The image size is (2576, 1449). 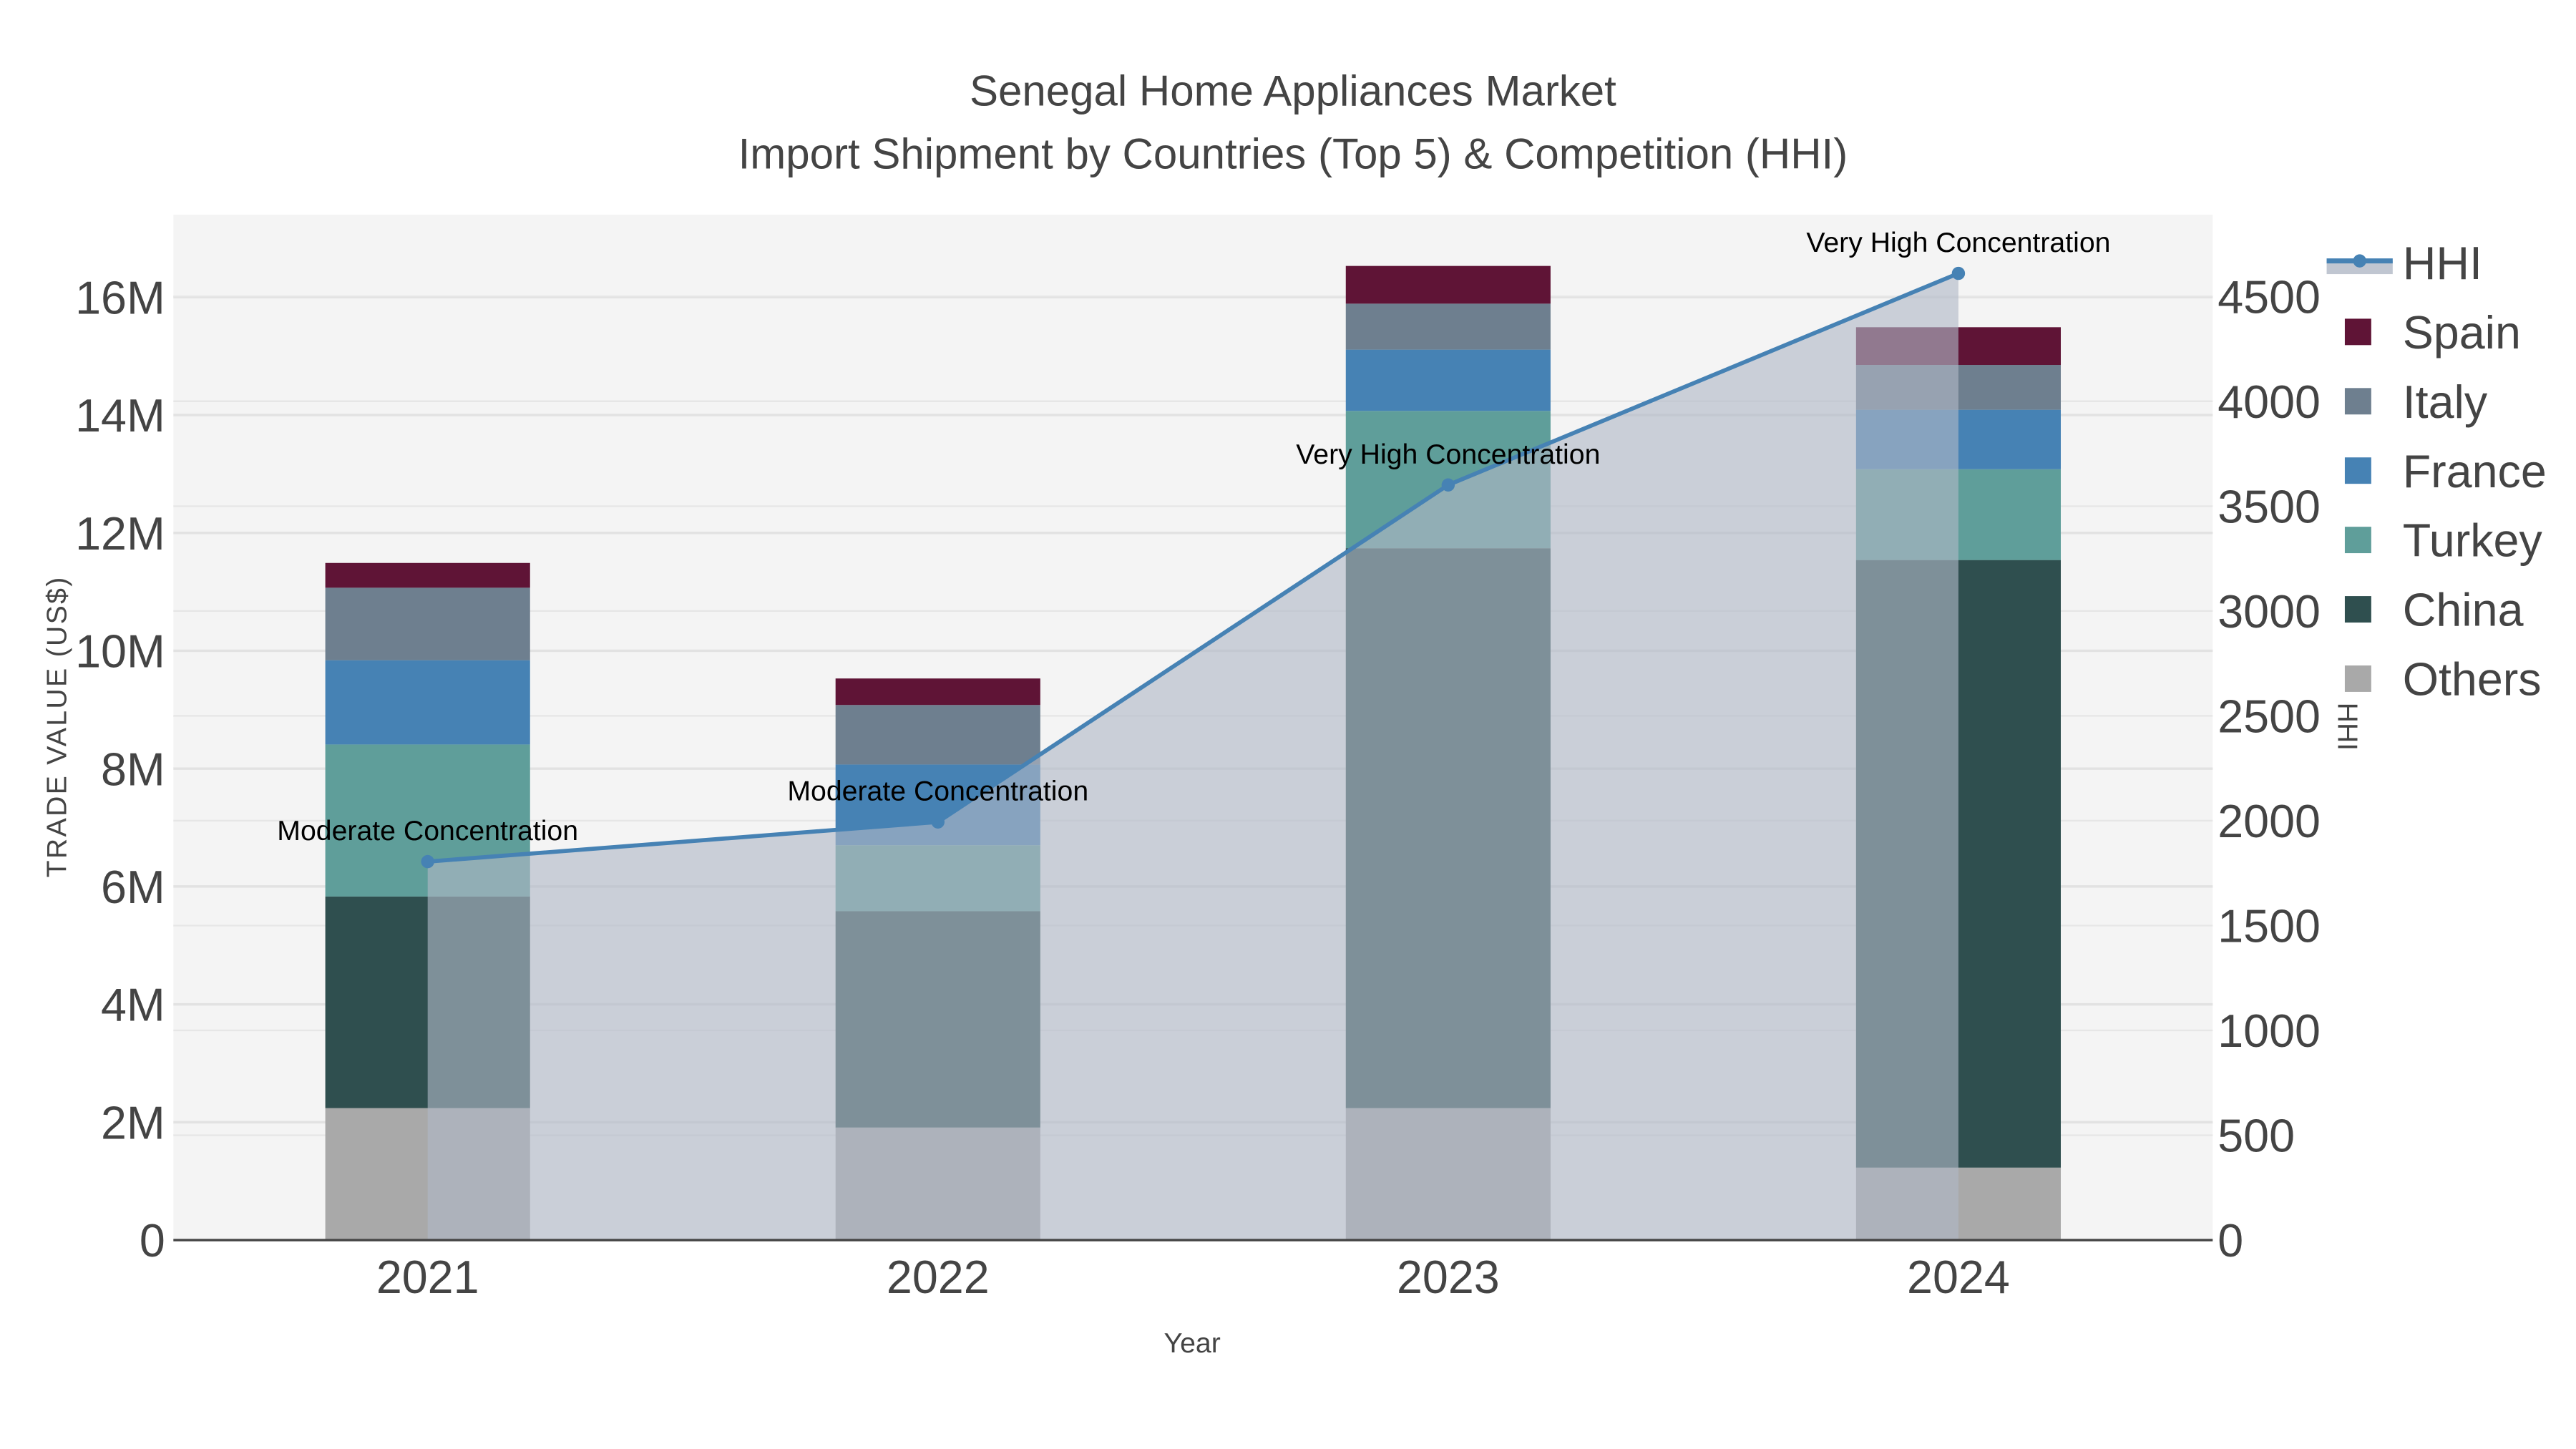 I want to click on y-tick-label: 10M, so click(x=120, y=652).